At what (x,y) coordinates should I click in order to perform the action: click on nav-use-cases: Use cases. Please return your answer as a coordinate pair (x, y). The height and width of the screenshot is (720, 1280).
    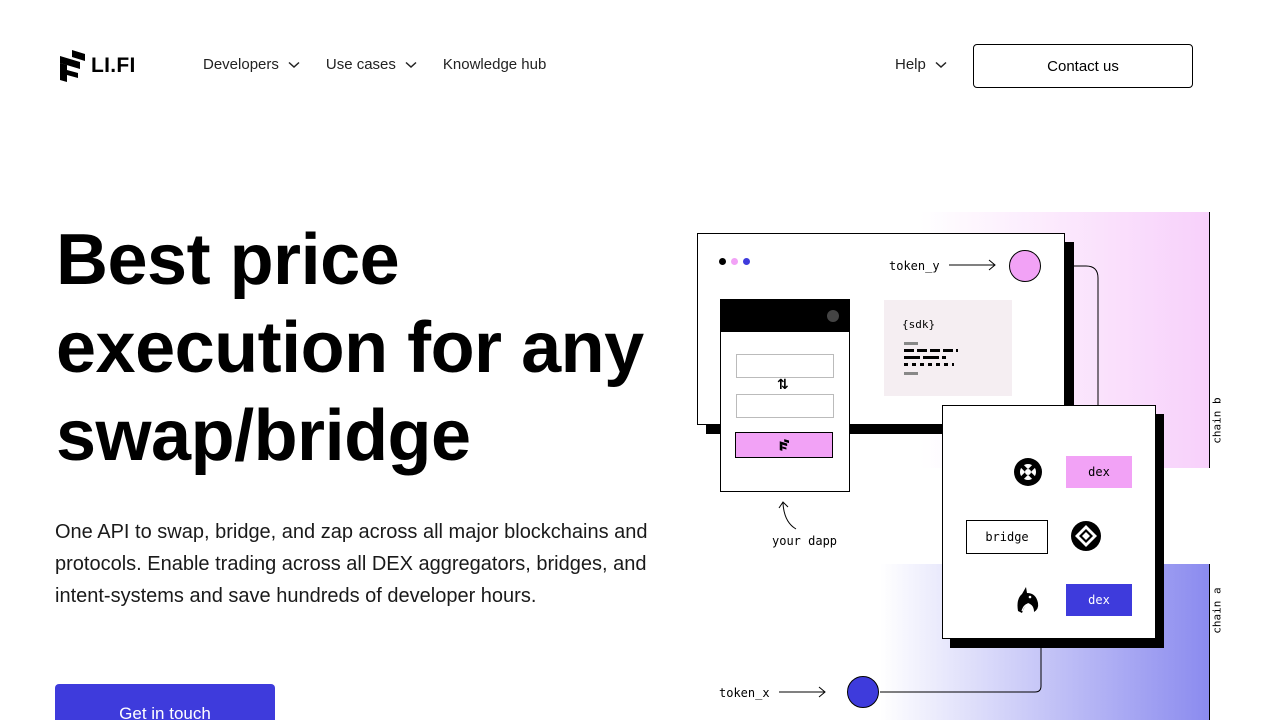
    Looking at the image, I should click on (371, 64).